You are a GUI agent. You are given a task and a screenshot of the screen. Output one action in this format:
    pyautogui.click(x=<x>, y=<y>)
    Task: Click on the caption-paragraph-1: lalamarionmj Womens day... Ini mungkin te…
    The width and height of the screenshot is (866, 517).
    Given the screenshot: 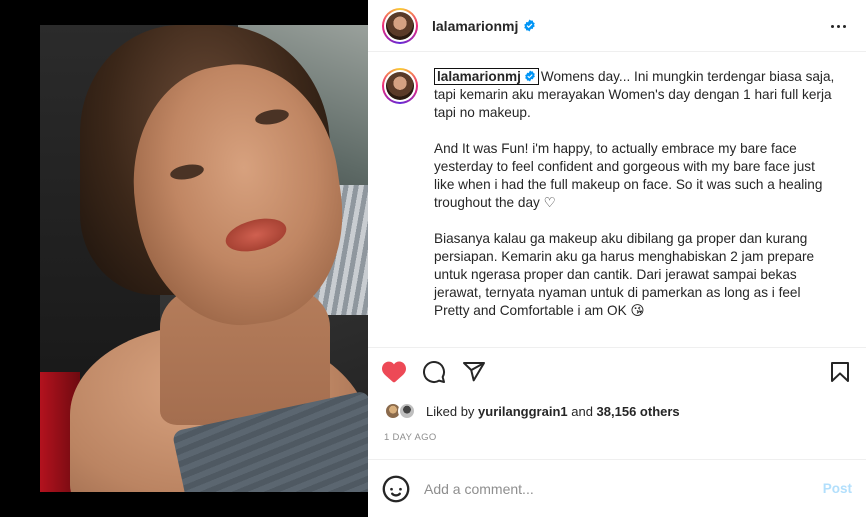 What is the action you would take?
    pyautogui.click(x=635, y=95)
    